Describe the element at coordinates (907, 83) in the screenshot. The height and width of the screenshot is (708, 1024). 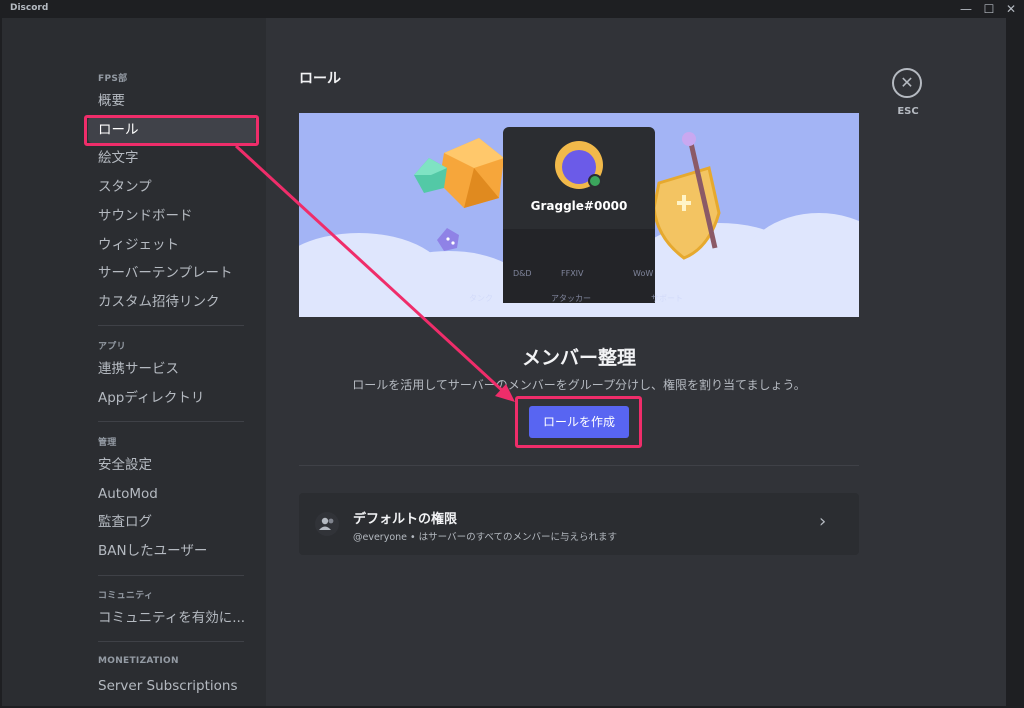
I see `close-icon: ✕` at that location.